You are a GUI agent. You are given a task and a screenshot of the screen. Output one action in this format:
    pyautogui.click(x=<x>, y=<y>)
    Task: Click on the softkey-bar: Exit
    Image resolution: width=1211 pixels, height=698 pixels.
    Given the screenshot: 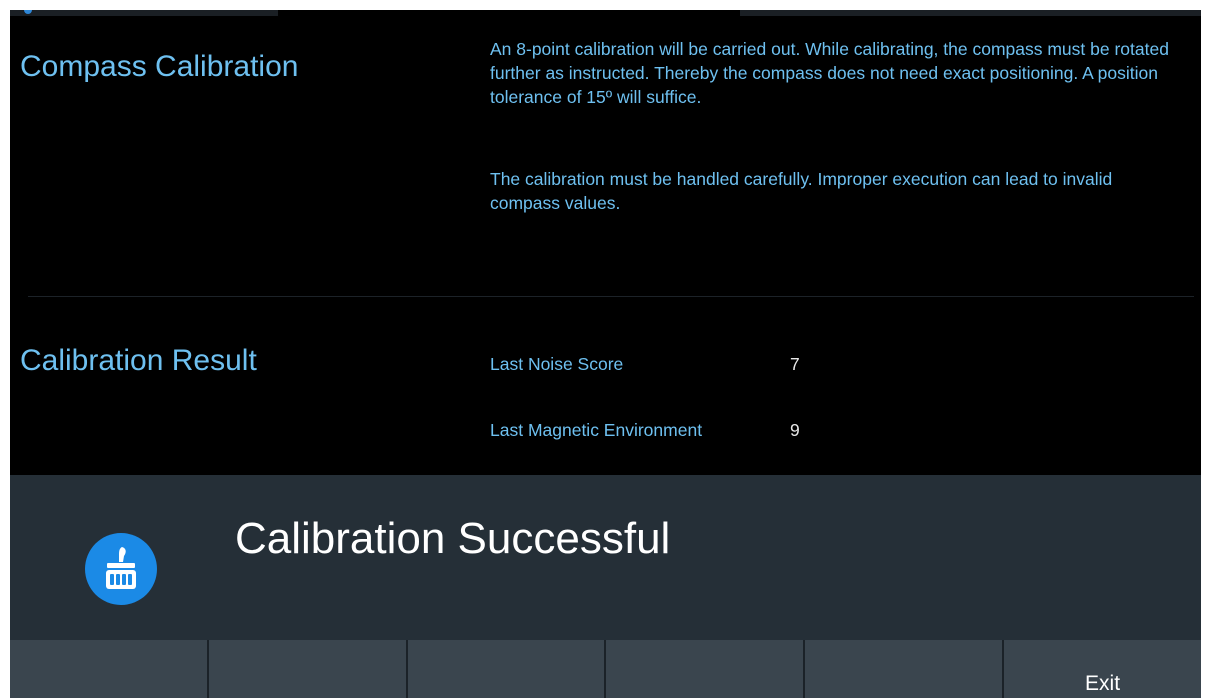 What is the action you would take?
    pyautogui.click(x=605, y=669)
    